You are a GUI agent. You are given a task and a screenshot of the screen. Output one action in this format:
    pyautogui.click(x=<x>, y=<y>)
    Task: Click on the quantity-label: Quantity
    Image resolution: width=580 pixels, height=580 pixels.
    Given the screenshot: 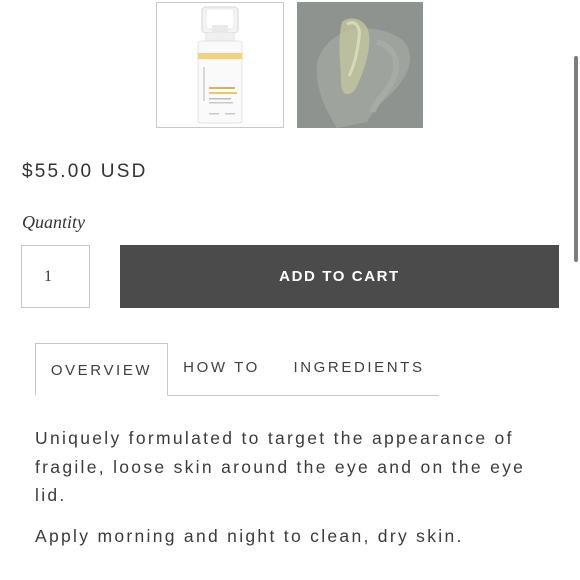 What is the action you would take?
    pyautogui.click(x=53, y=222)
    